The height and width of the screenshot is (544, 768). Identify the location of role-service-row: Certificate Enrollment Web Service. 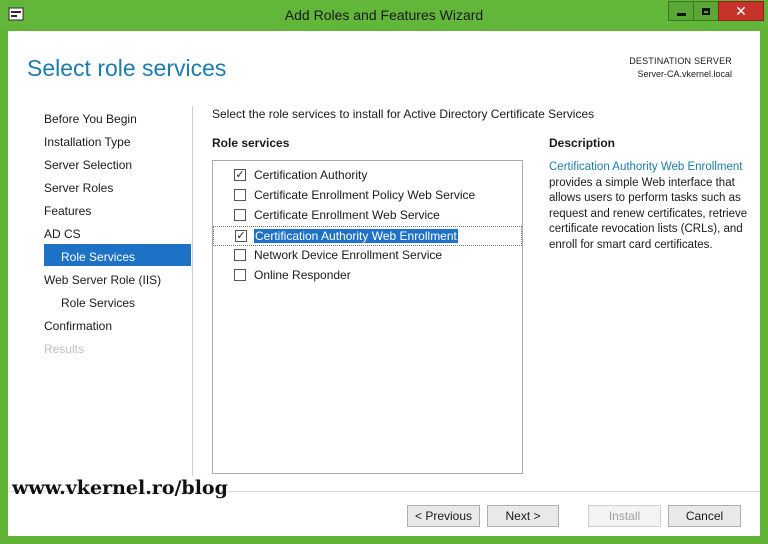
(367, 216).